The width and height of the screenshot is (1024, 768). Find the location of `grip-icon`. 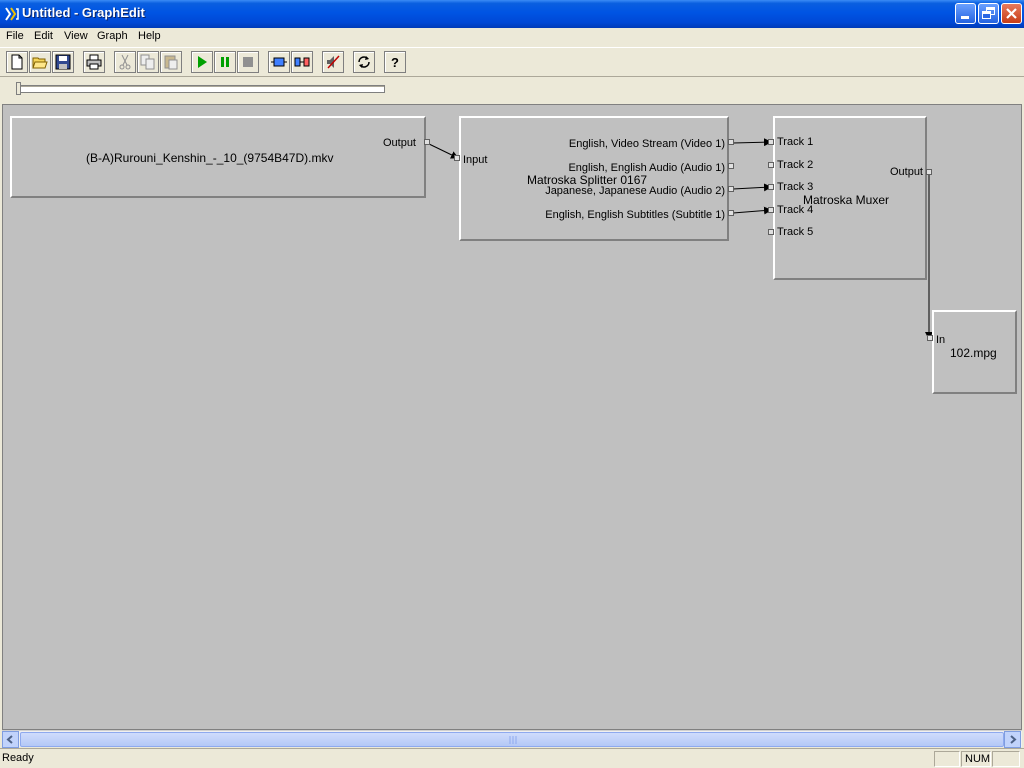

grip-icon is located at coordinates (513, 740).